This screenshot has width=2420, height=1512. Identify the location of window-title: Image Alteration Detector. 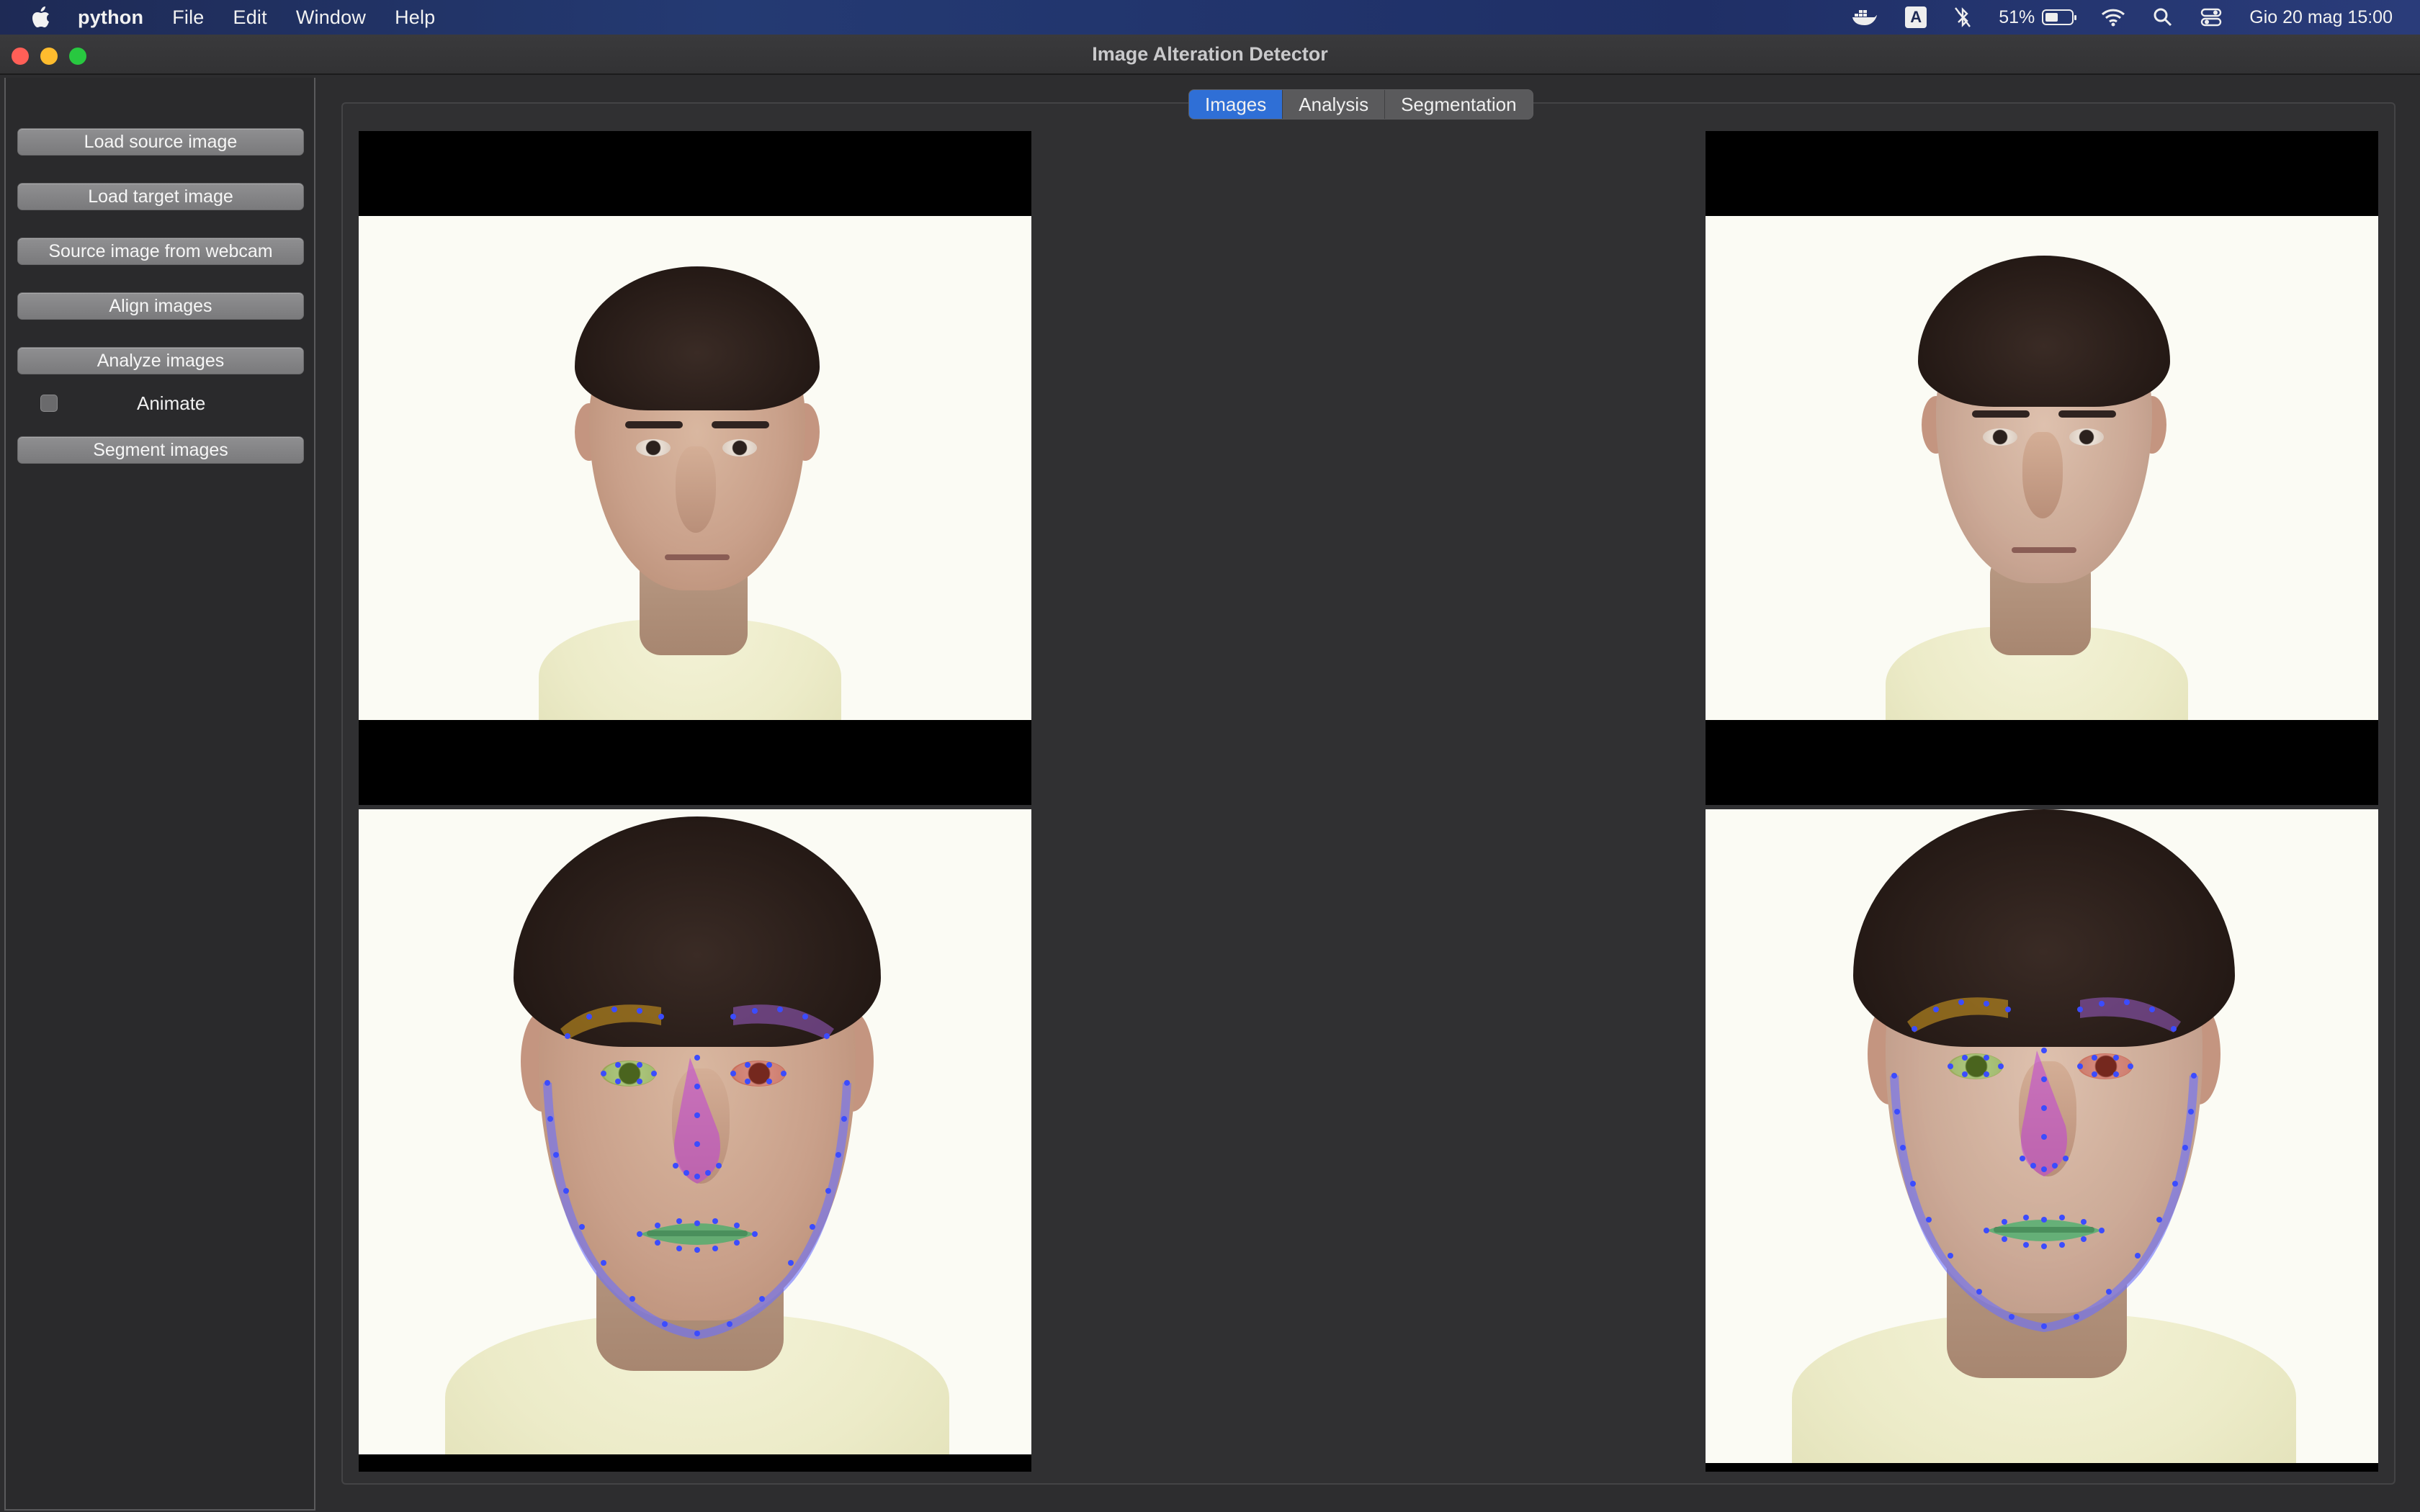
(1210, 54).